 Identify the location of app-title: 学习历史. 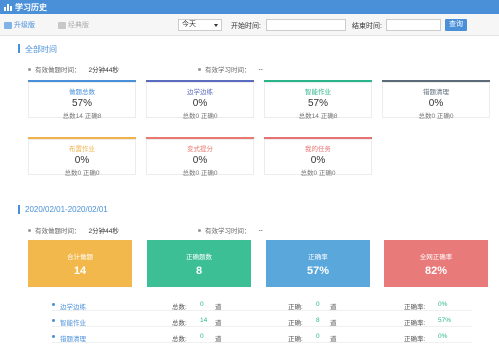
(31, 7).